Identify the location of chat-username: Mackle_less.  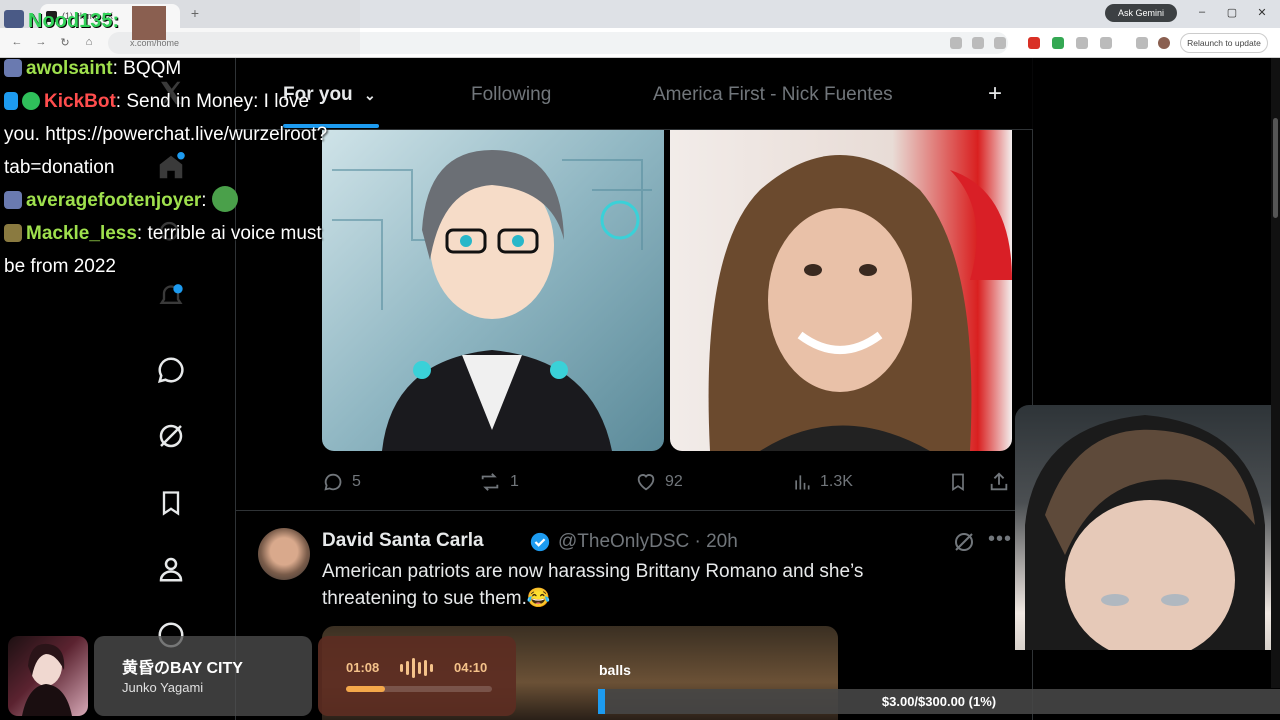
(81, 233).